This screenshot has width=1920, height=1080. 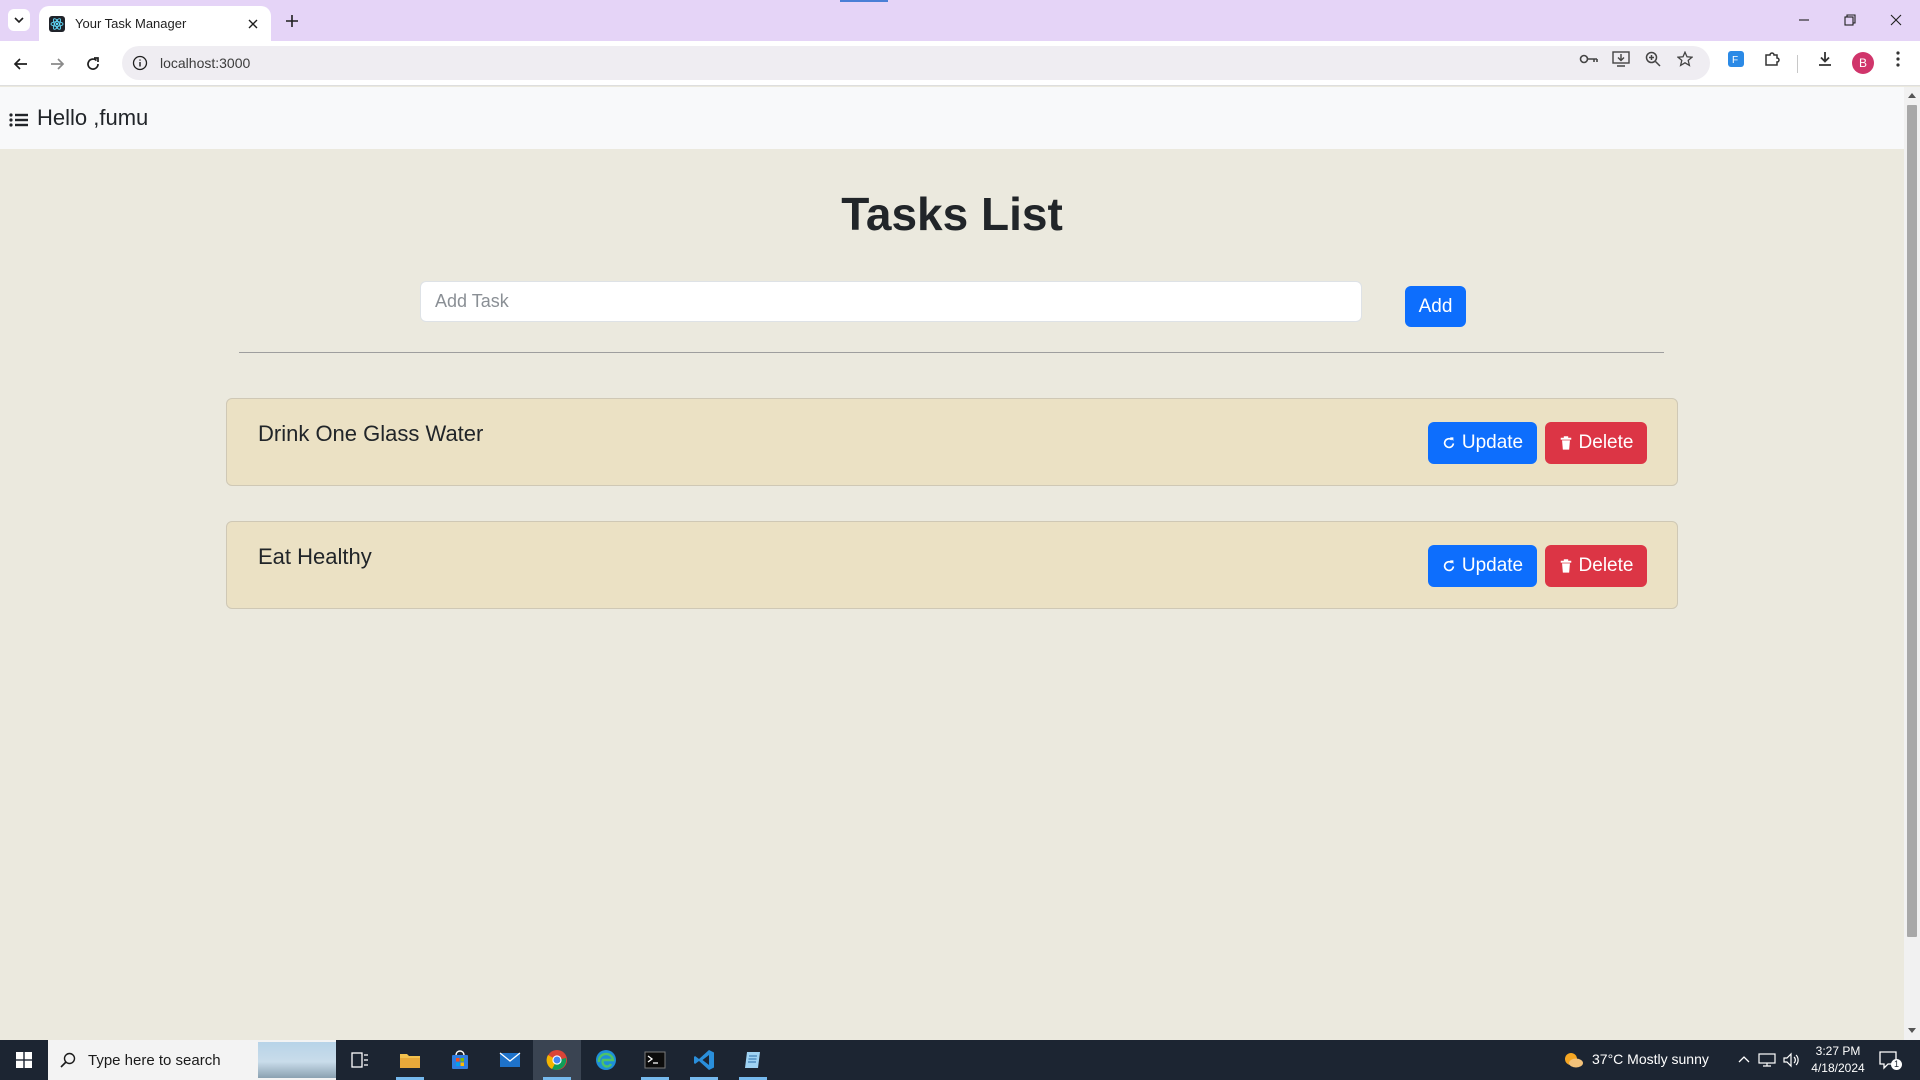 I want to click on section-divider, so click(x=951, y=352).